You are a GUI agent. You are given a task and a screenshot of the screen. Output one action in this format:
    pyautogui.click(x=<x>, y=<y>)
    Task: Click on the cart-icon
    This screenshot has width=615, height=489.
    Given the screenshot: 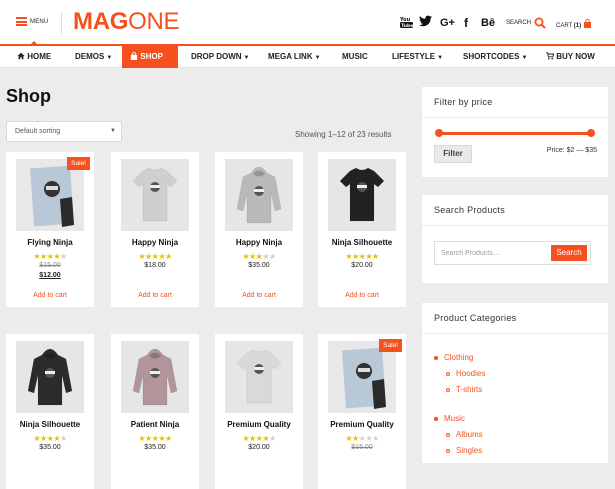 What is the action you would take?
    pyautogui.click(x=550, y=56)
    